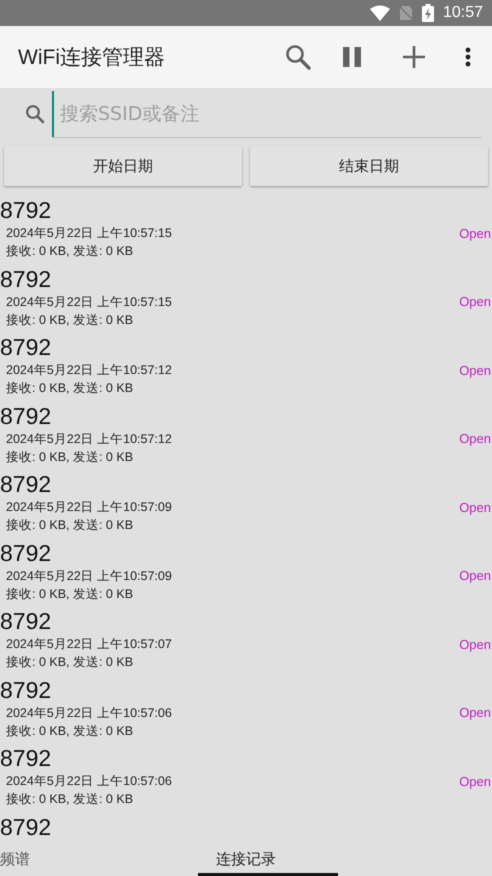  Describe the element at coordinates (428, 13) in the screenshot. I see `battery-charging-icon` at that location.